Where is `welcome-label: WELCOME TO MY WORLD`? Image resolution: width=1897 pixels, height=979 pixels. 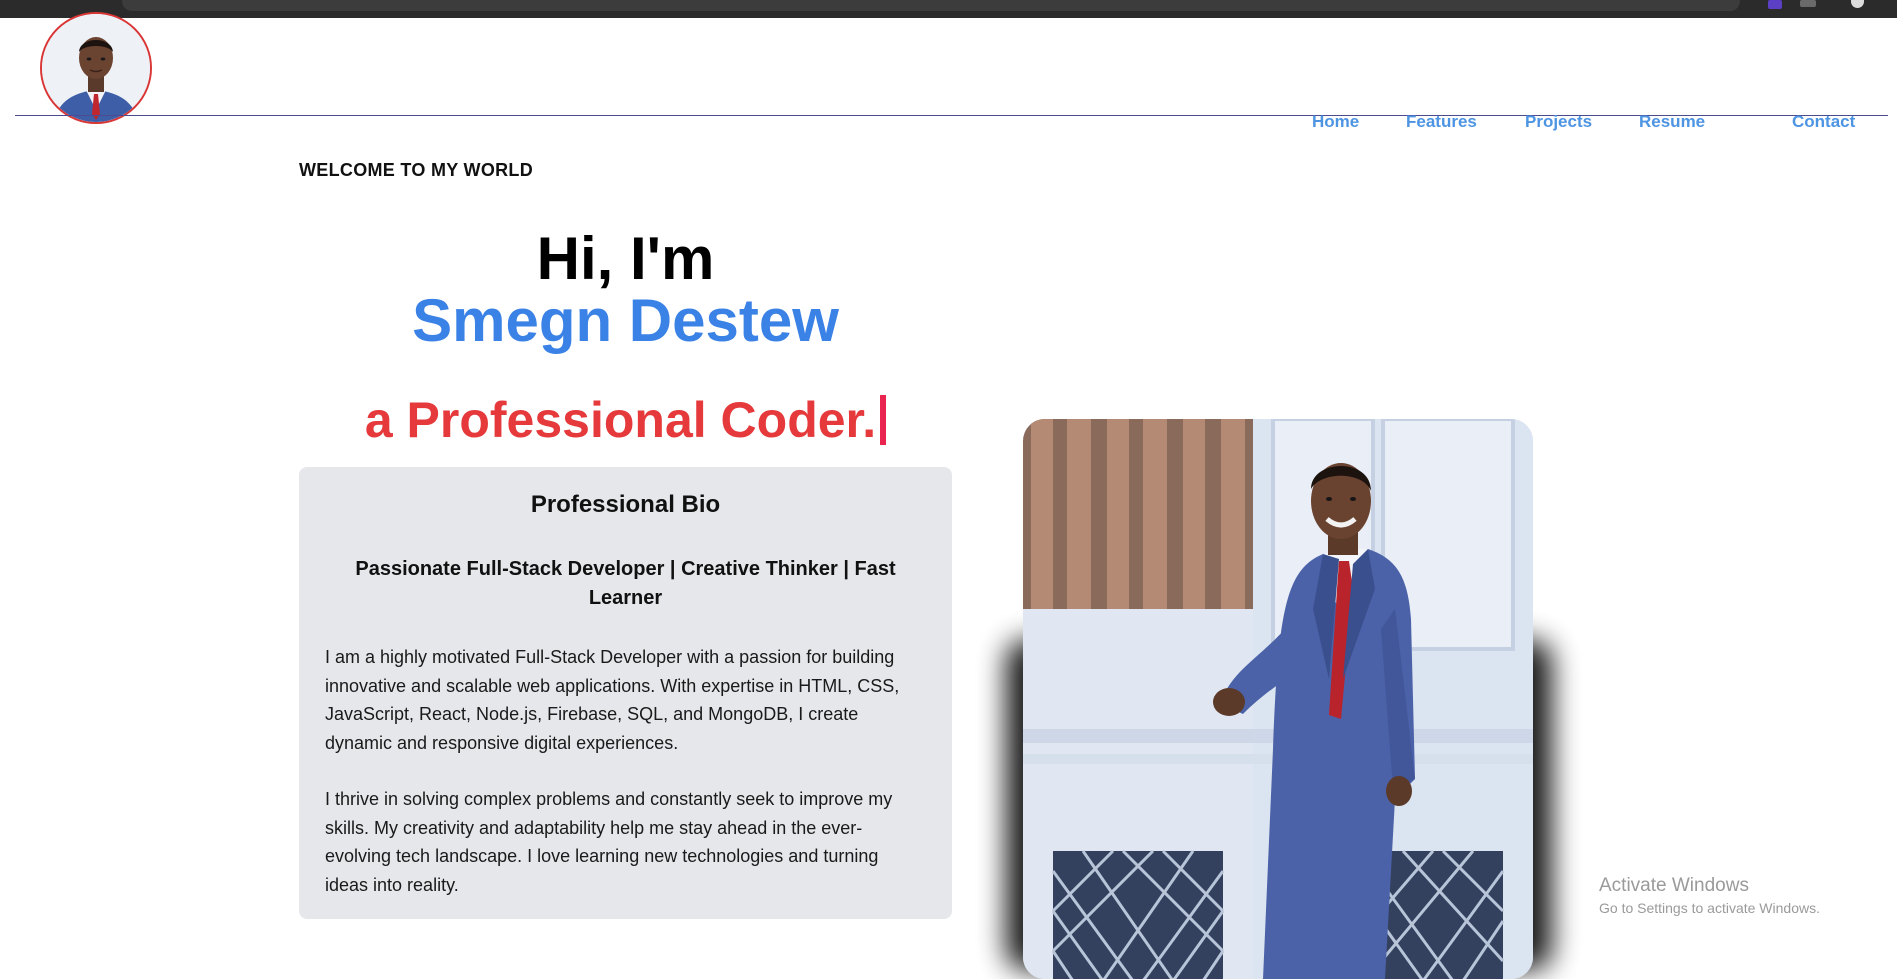 welcome-label: WELCOME TO MY WORLD is located at coordinates (416, 170).